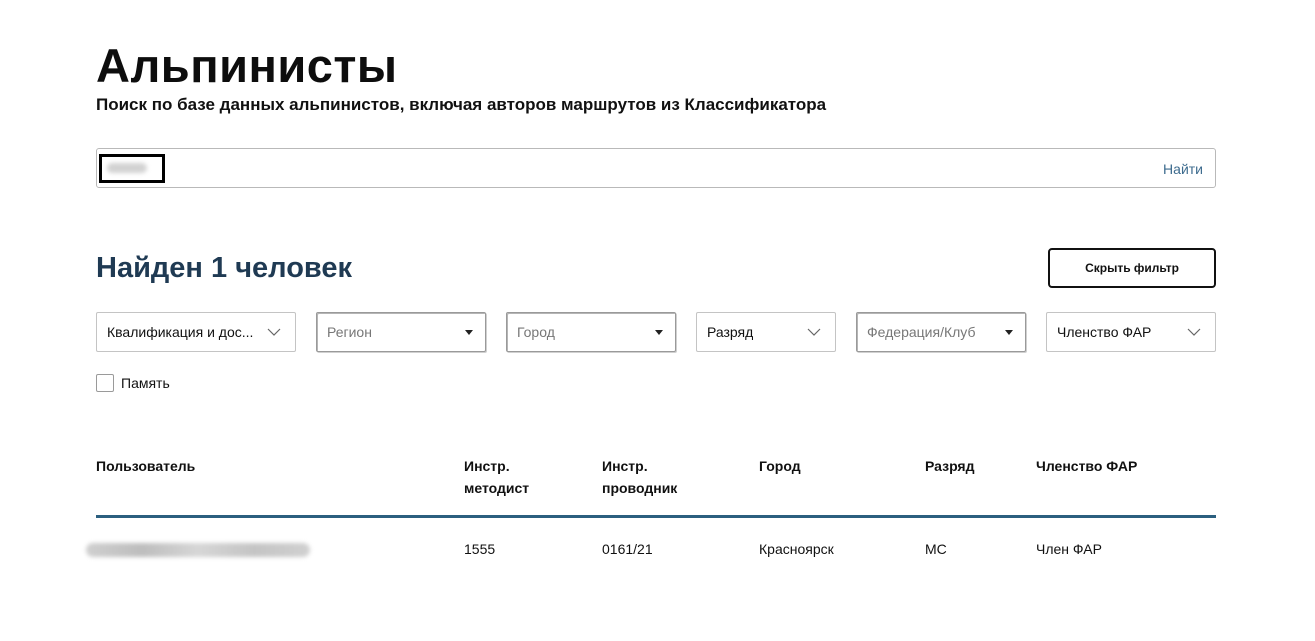 The width and height of the screenshot is (1315, 641). I want to click on cell-rank: МС, so click(936, 549).